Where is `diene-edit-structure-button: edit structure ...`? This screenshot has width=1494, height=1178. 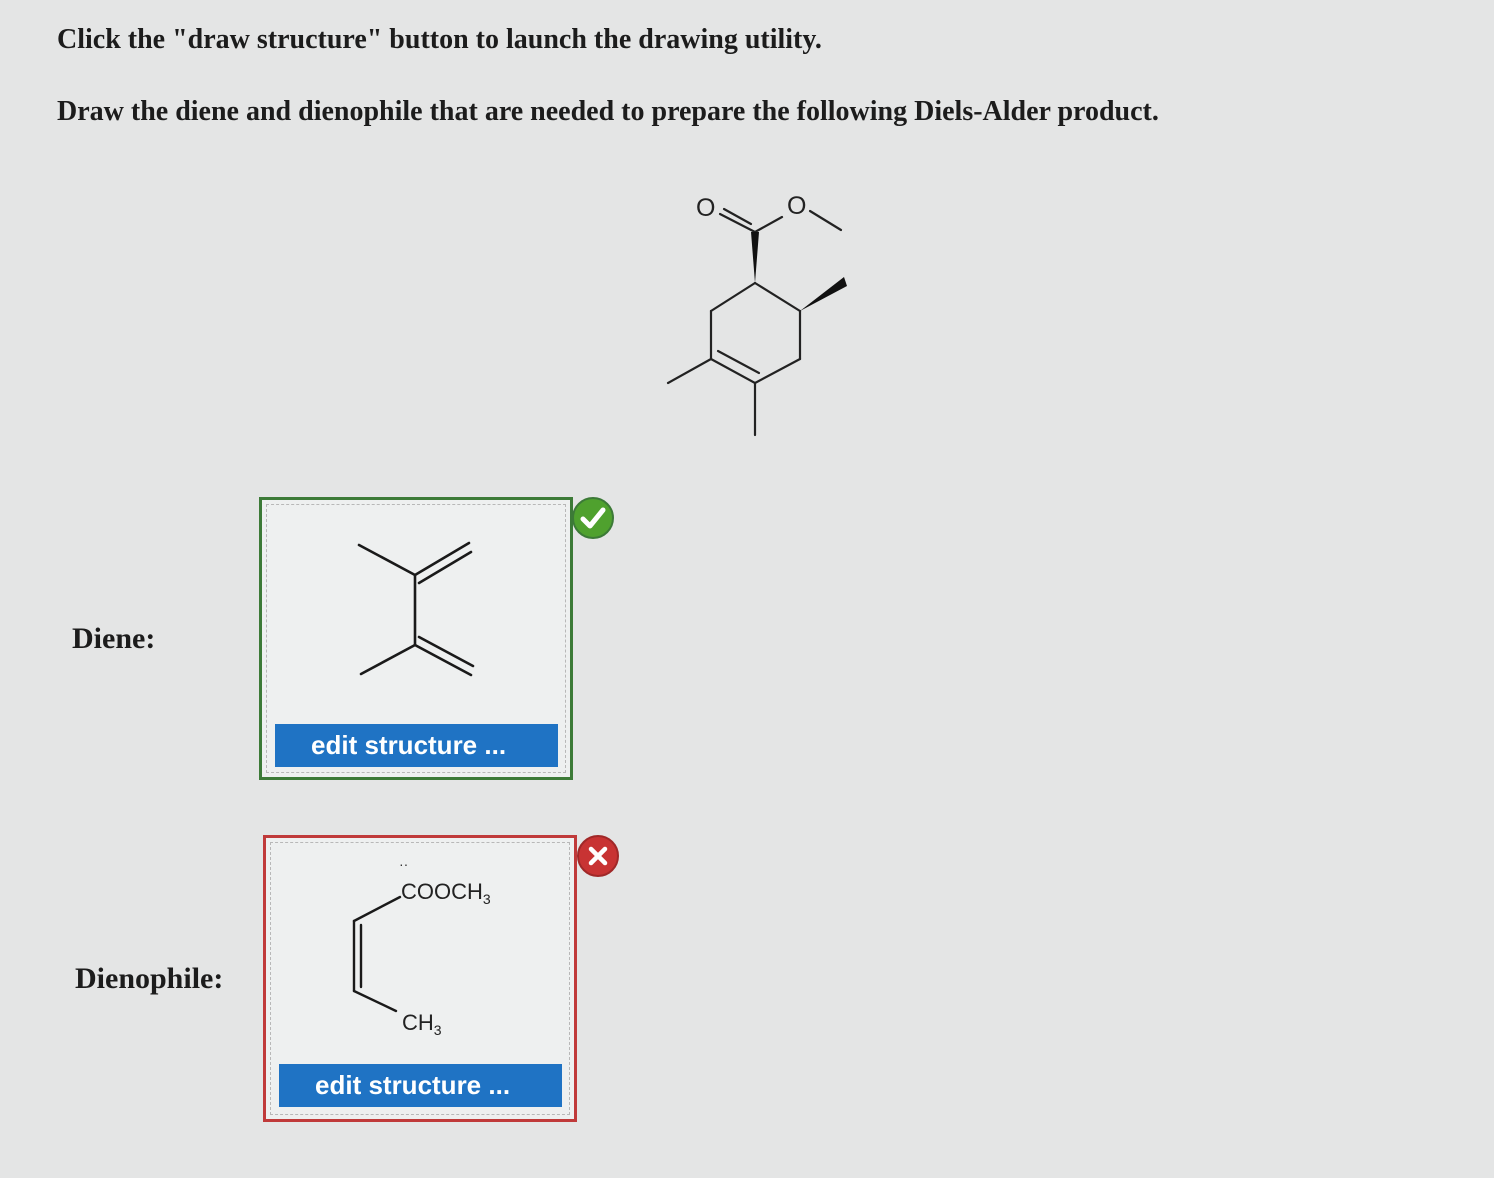
diene-edit-structure-button: edit structure ... is located at coordinates (416, 745).